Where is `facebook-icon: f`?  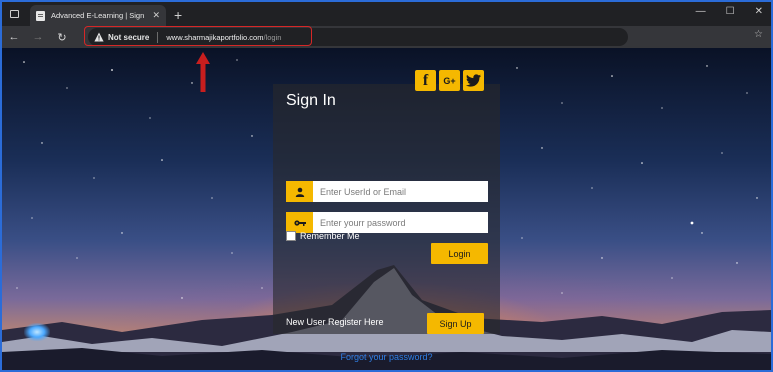 facebook-icon: f is located at coordinates (425, 80).